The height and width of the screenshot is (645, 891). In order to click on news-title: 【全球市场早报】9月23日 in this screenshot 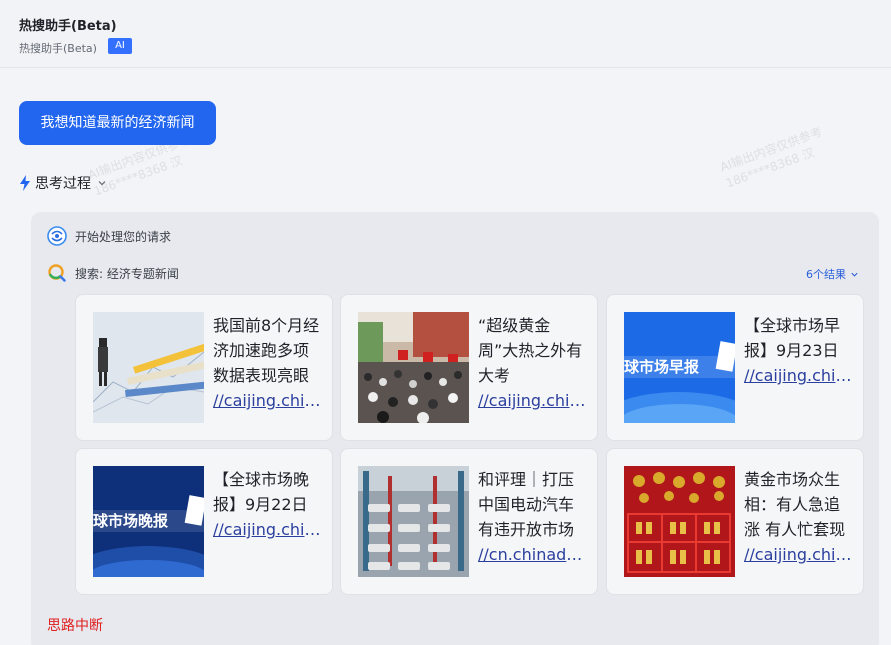, I will do `click(792, 338)`.